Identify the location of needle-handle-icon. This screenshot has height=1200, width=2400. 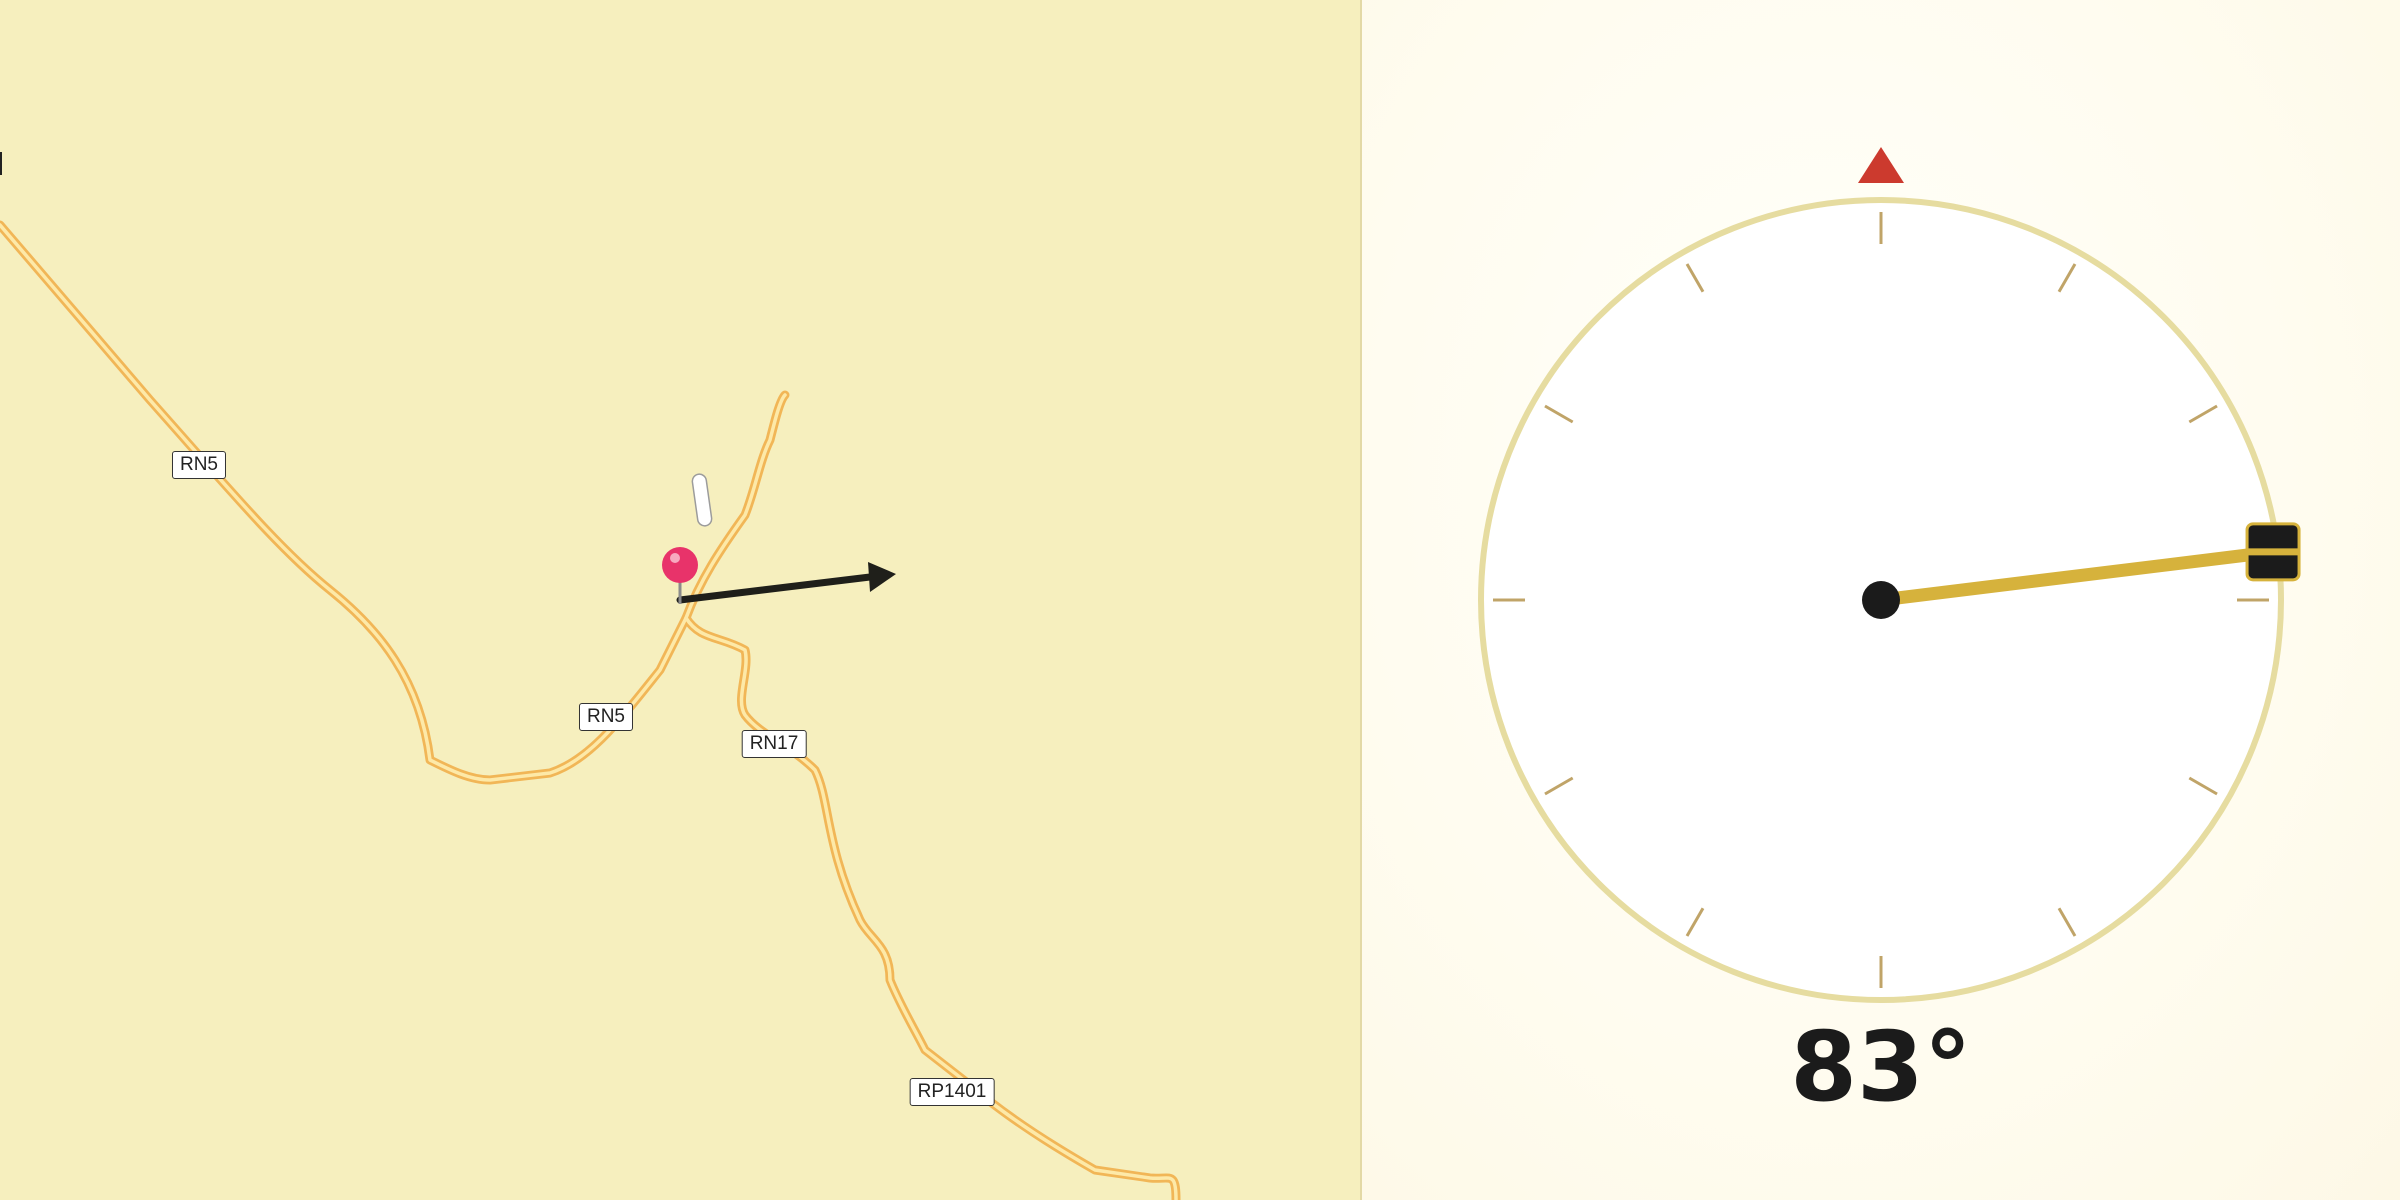
(2273, 552).